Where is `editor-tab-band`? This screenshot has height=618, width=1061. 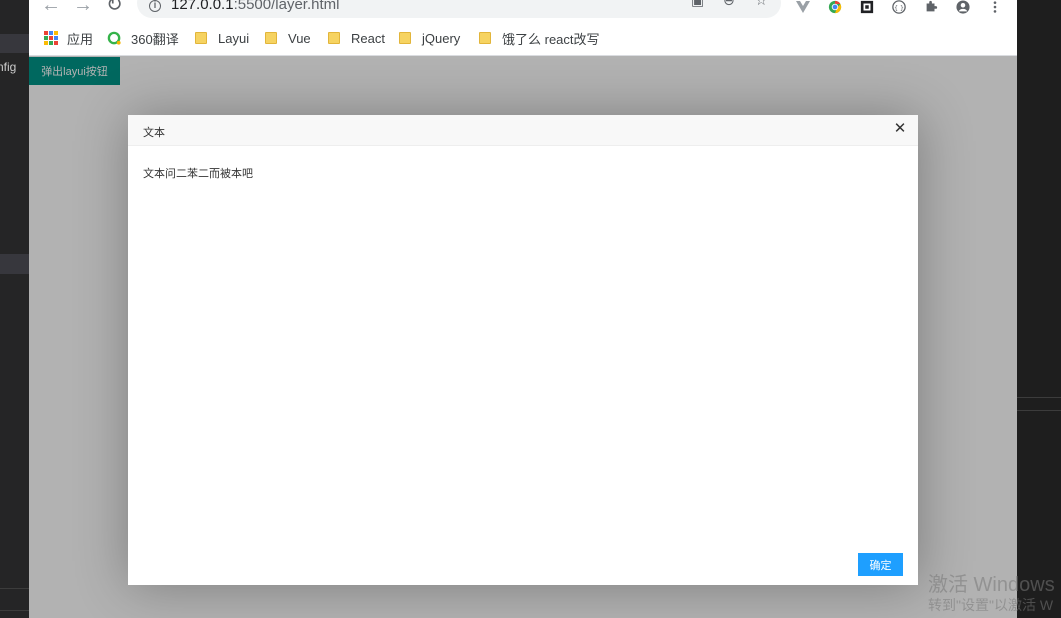
editor-tab-band is located at coordinates (14, 43).